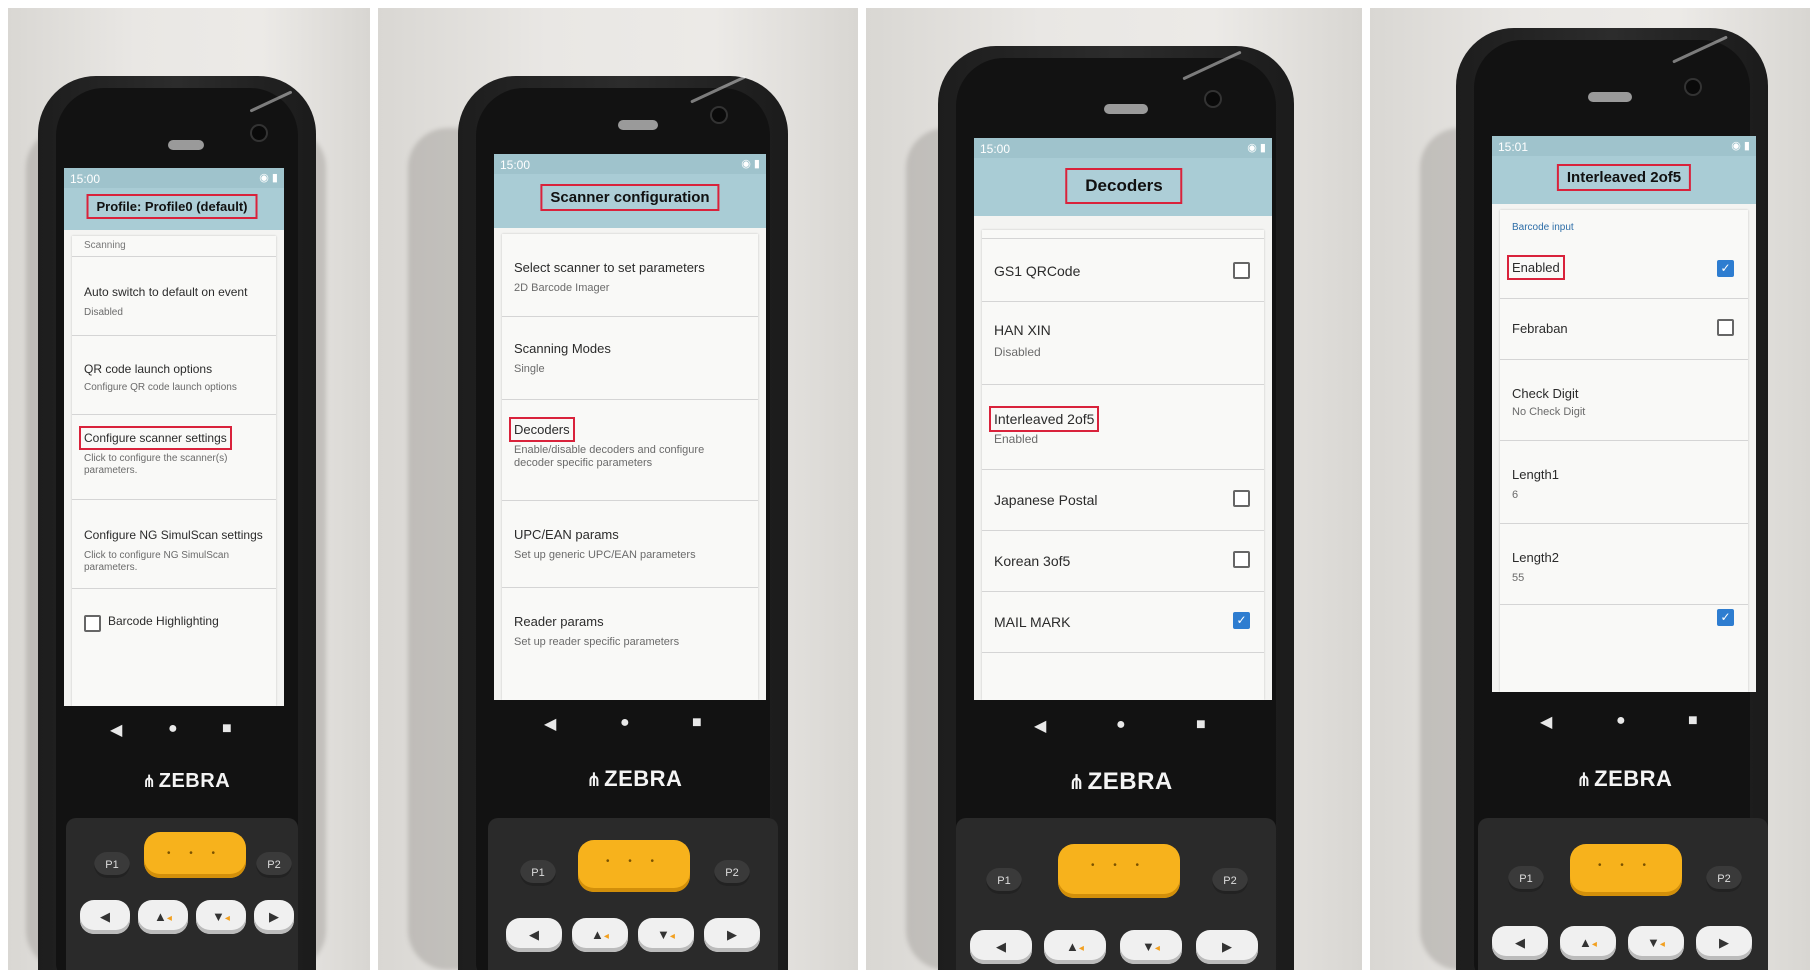 This screenshot has height=970, width=1818. I want to click on list-item: Length2 55, so click(1624, 564).